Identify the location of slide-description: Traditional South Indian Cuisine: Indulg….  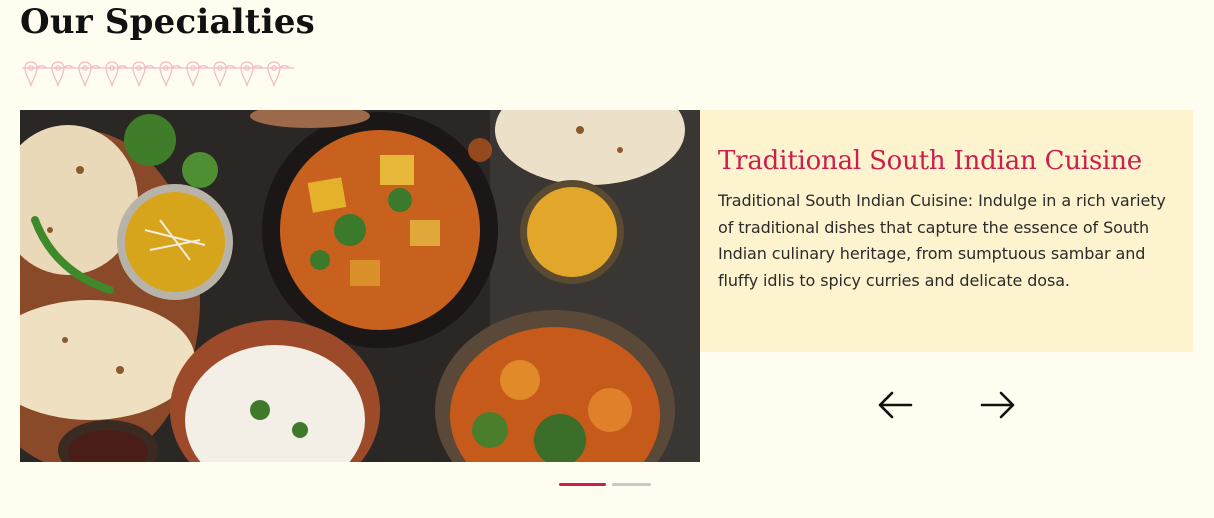
(942, 240).